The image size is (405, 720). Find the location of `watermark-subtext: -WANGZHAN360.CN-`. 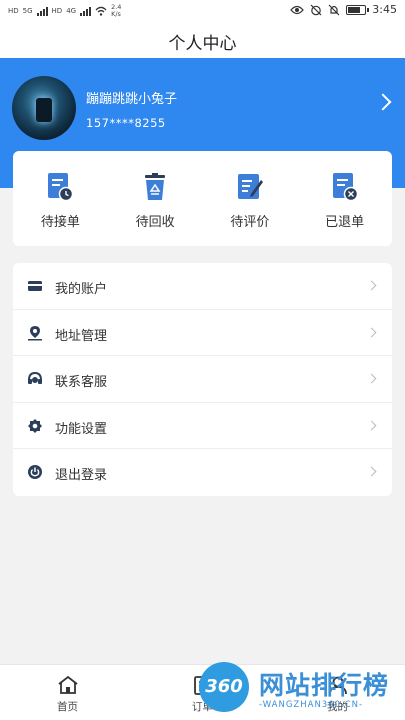

watermark-subtext: -WANGZHAN360.CN- is located at coordinates (311, 705).